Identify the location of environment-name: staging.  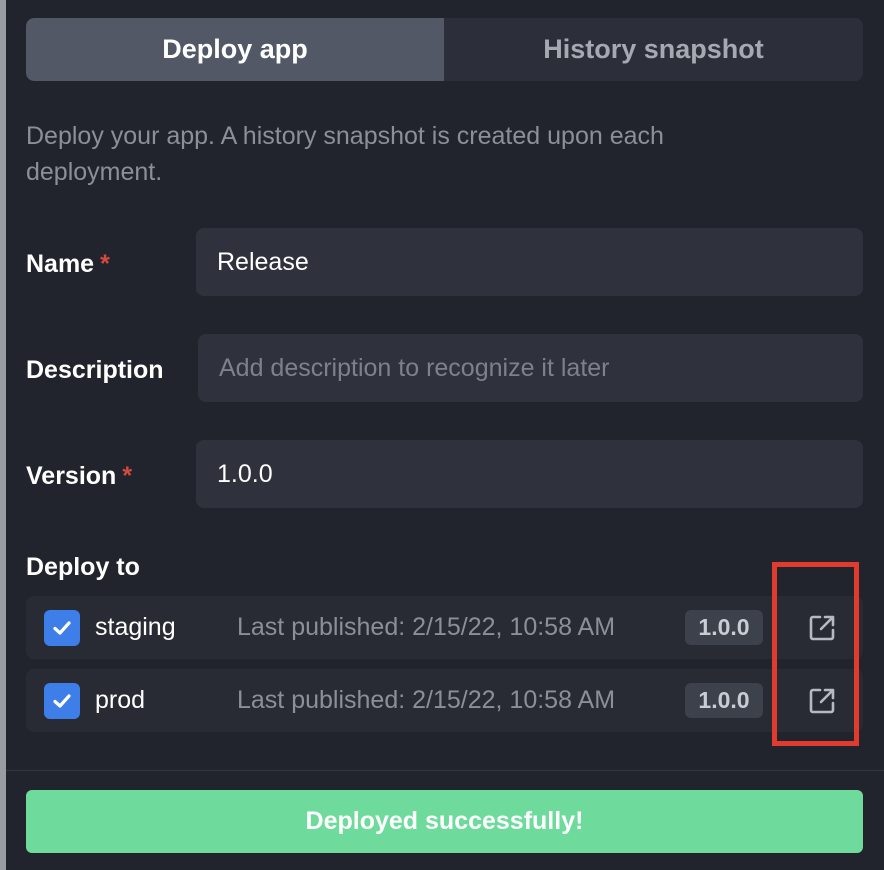
(135, 627).